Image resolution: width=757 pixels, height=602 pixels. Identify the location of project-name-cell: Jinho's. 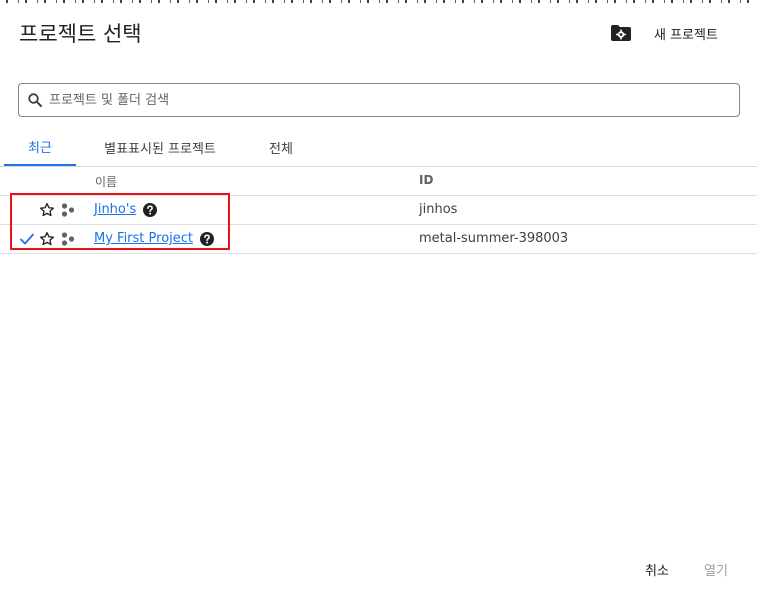
(126, 209).